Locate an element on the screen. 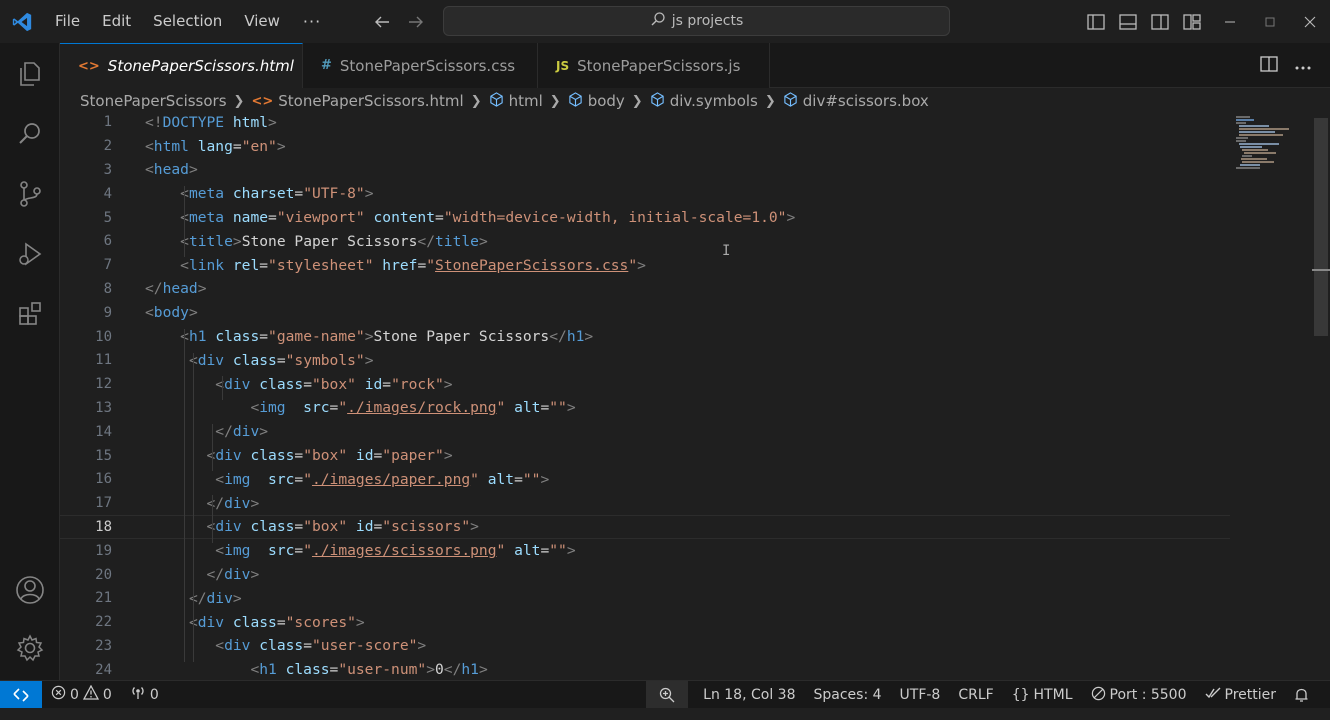 This screenshot has height=720, width=1330. code-line: 18 <div class="box" id="scissors"> is located at coordinates (645, 527).